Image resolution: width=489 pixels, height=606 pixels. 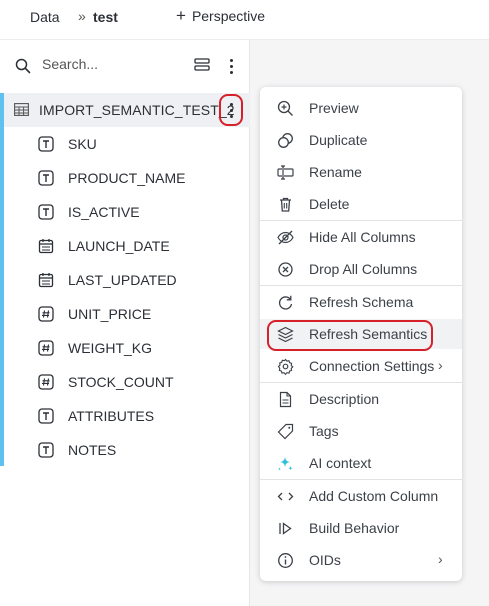 What do you see at coordinates (354, 528) in the screenshot?
I see `menu-item-label: Build Behavior` at bounding box center [354, 528].